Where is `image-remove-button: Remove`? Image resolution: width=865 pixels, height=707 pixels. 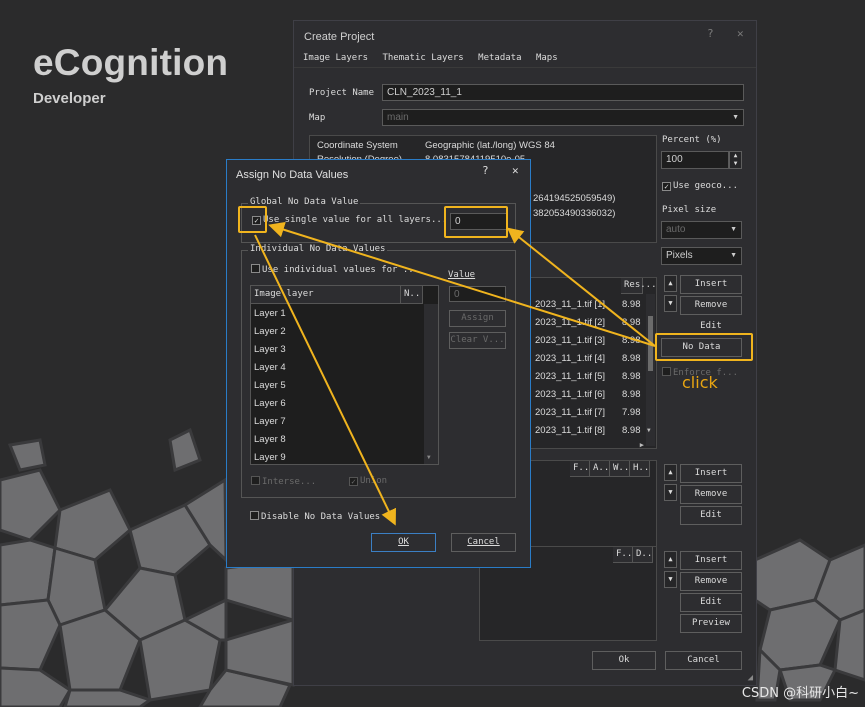 image-remove-button: Remove is located at coordinates (711, 305).